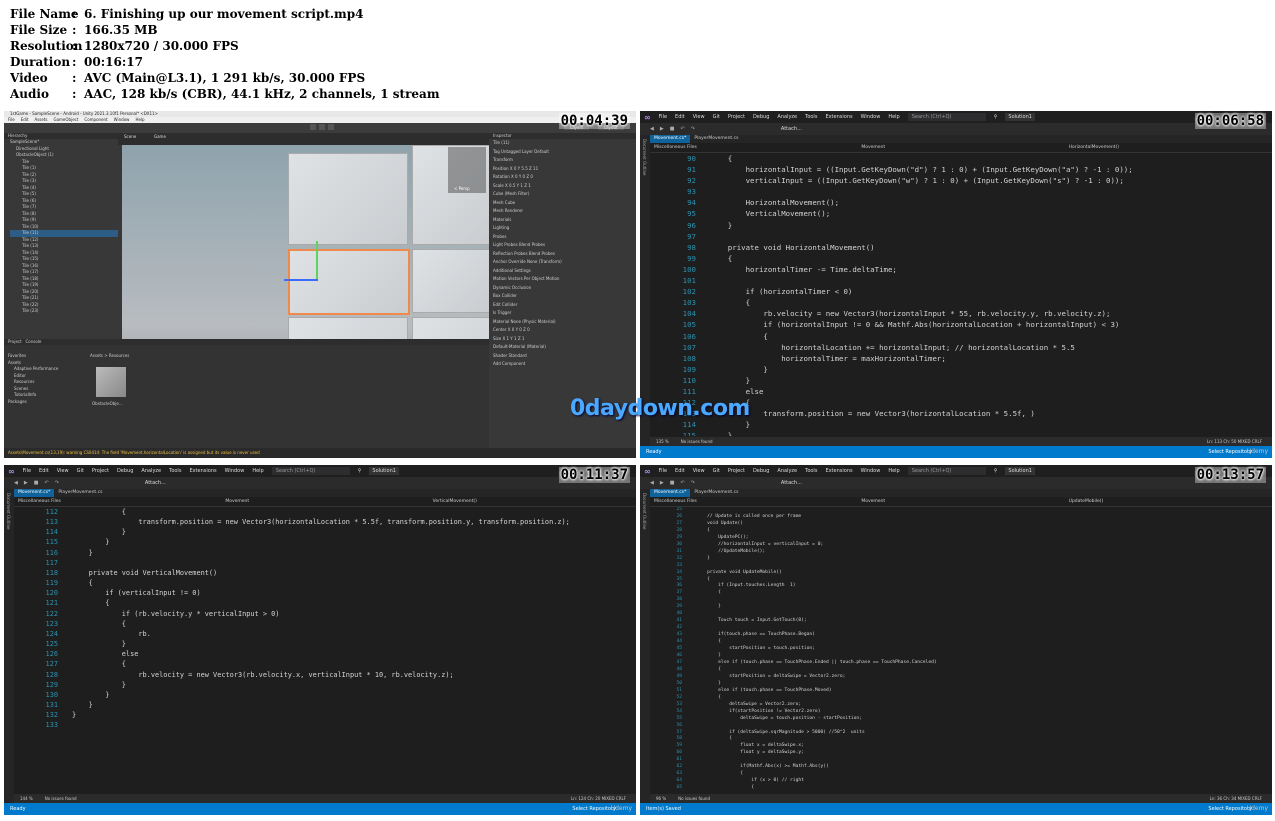 Image resolution: width=1275 pixels, height=821 pixels. What do you see at coordinates (564, 313) in the screenshot?
I see `inspector-row: Is Trigger` at bounding box center [564, 313].